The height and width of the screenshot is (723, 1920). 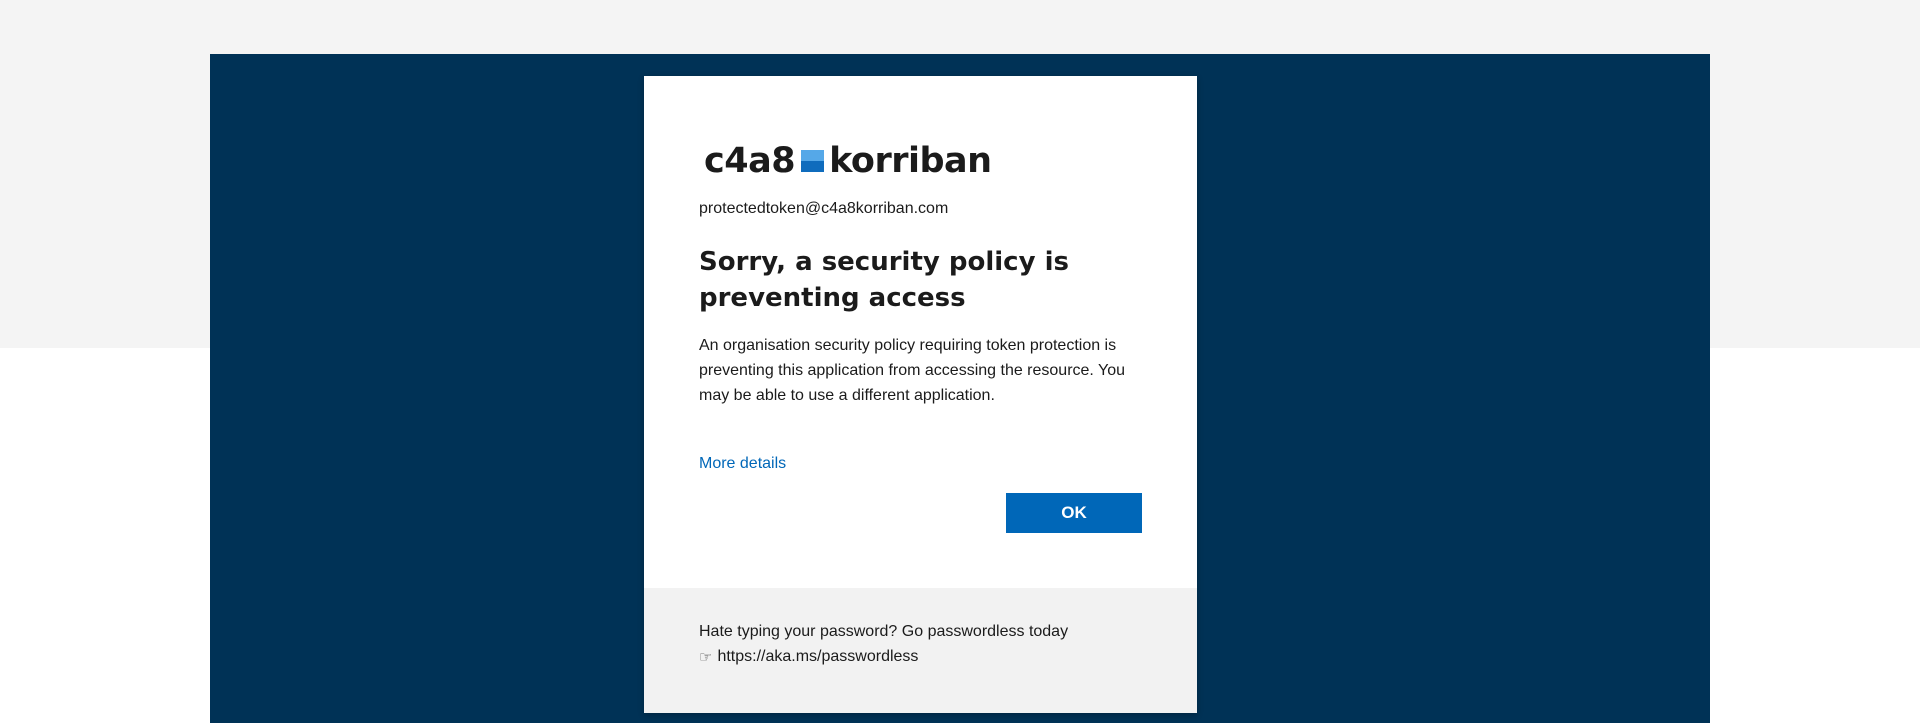 I want to click on passwordless-link: ☞ https://aka.ms/passwordless, so click(x=808, y=657).